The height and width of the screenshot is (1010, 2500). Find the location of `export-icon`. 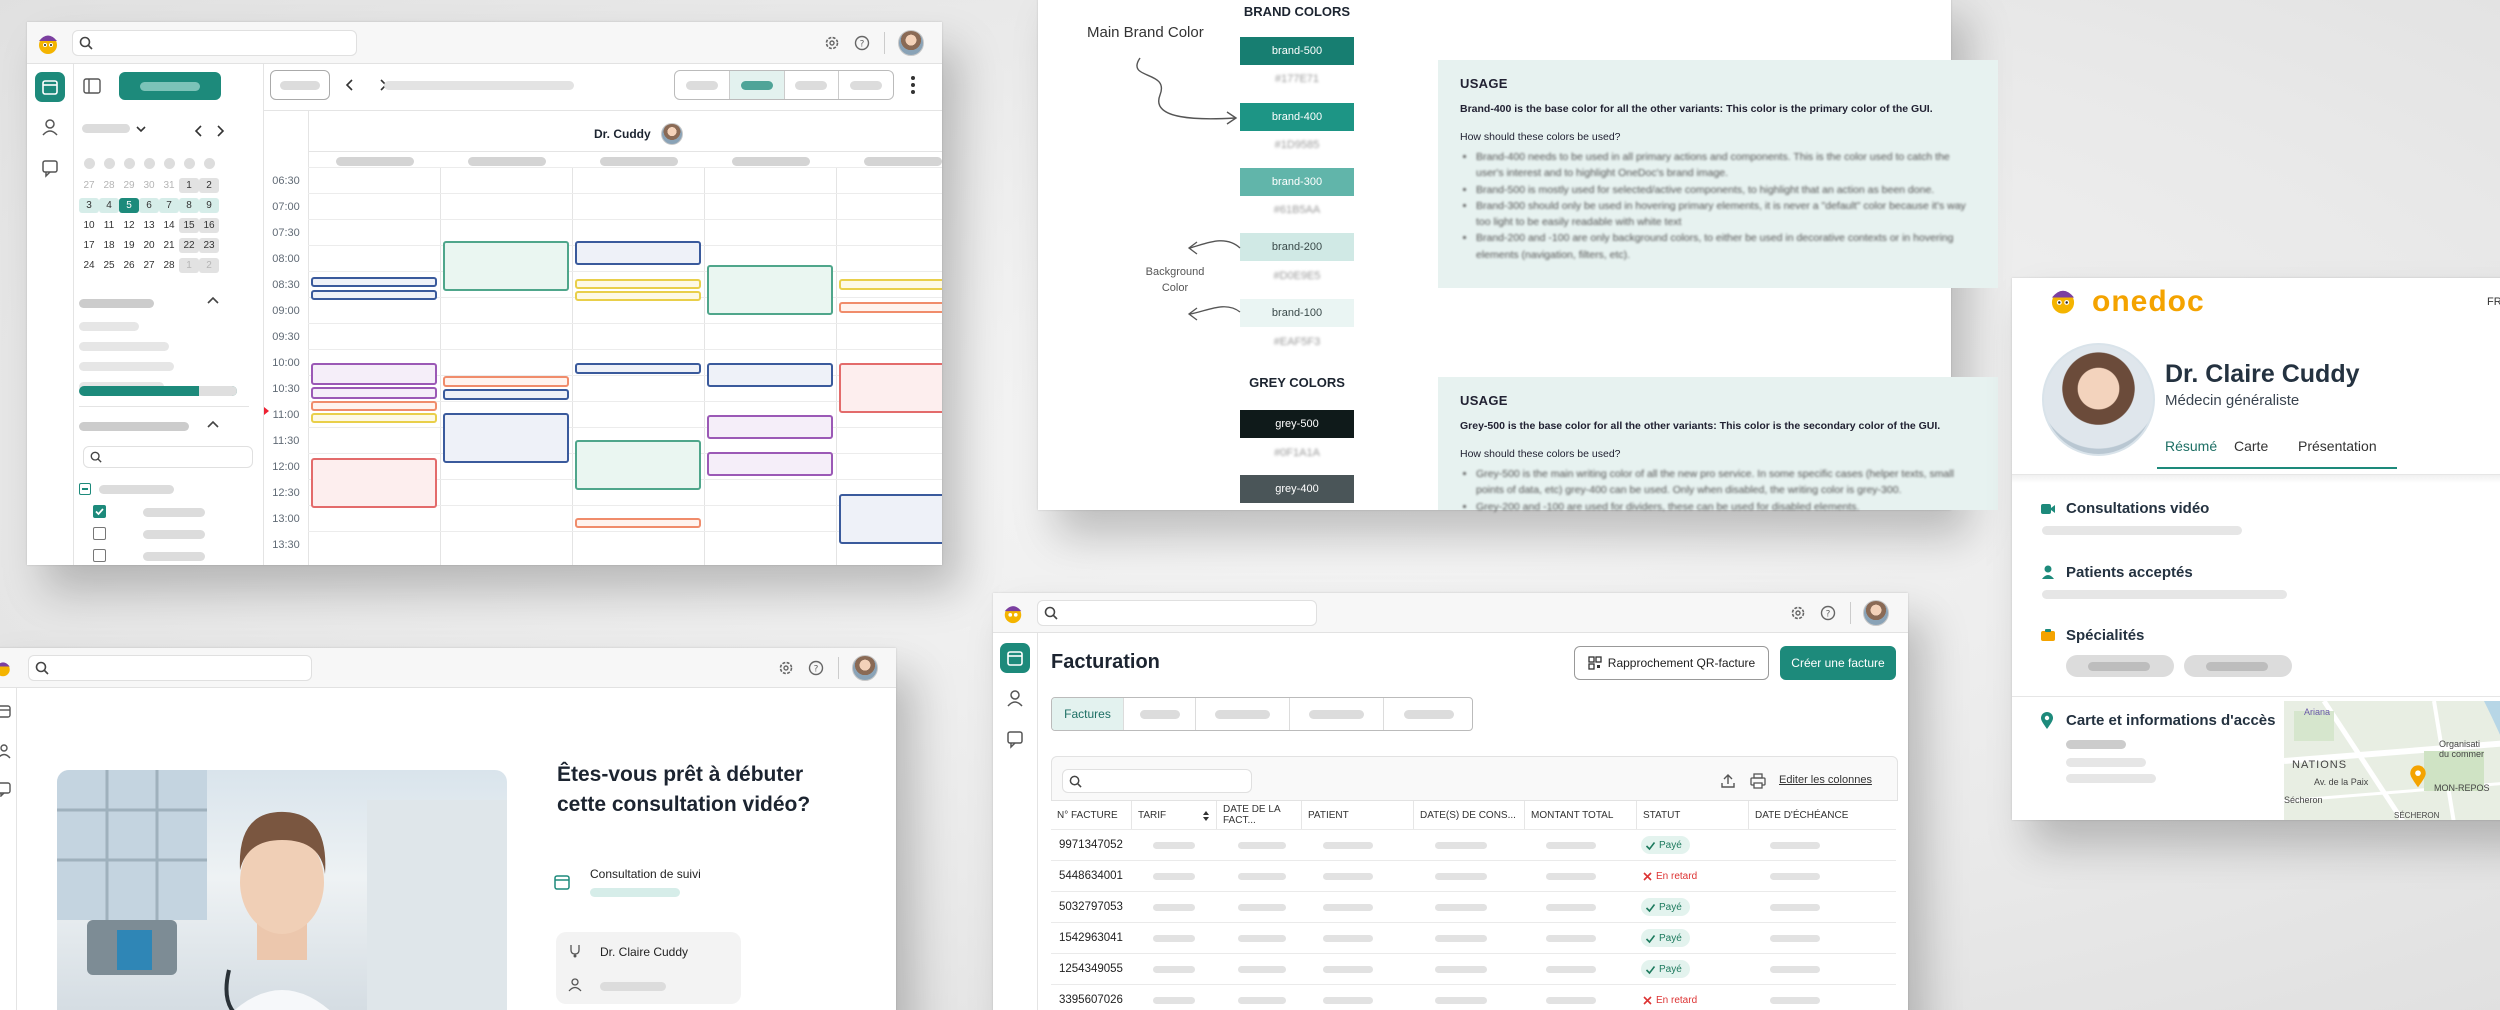

export-icon is located at coordinates (1728, 781).